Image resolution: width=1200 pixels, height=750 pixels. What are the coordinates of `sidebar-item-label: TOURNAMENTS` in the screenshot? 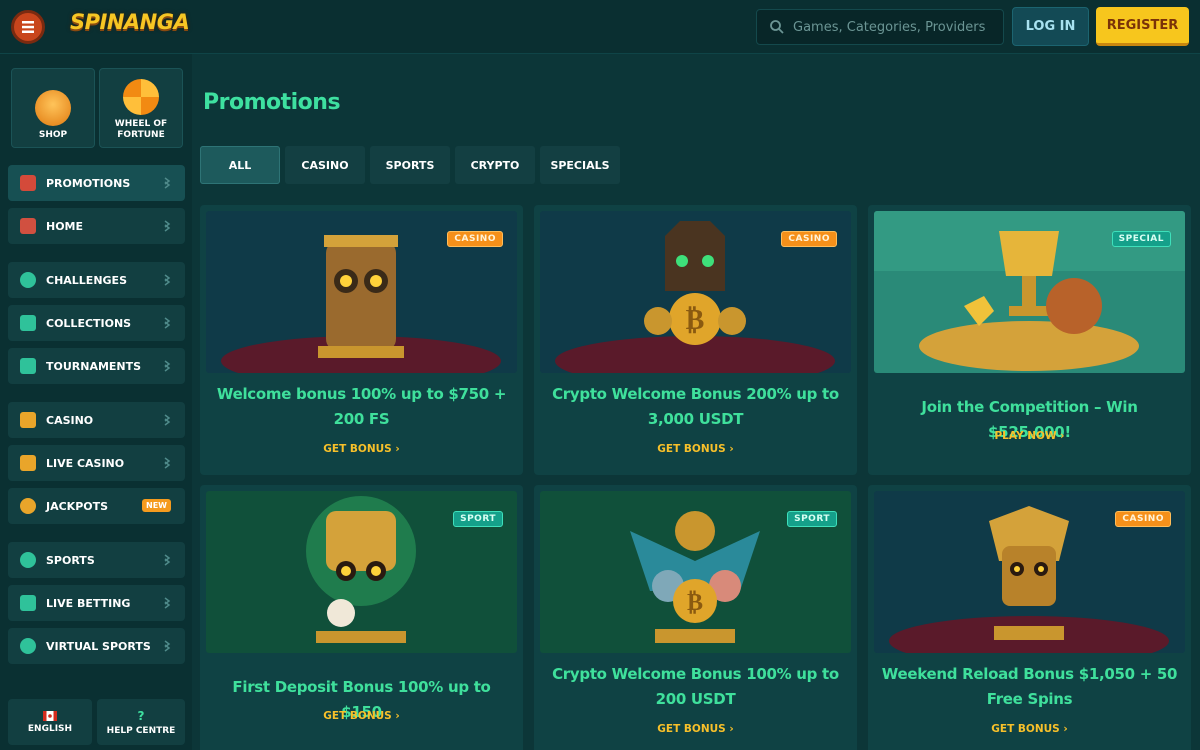 It's located at (94, 366).